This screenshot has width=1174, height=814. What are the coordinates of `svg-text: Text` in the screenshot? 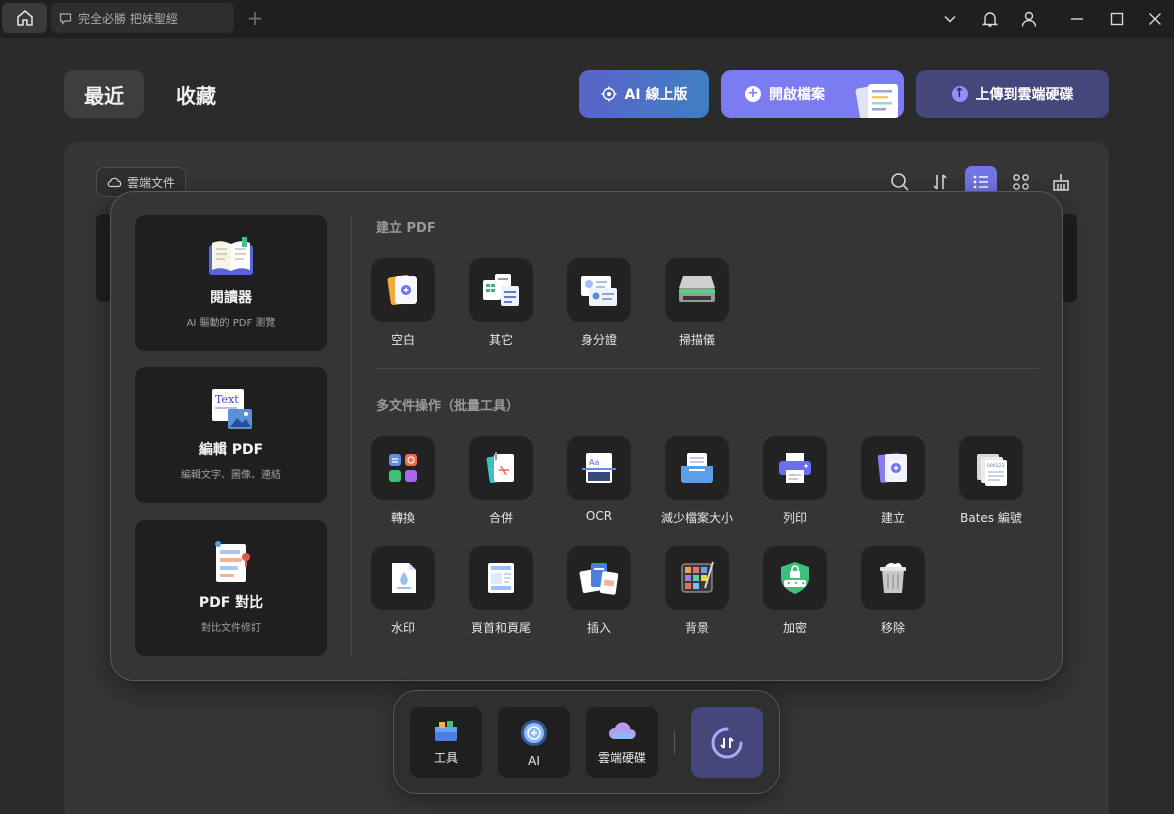 It's located at (227, 399).